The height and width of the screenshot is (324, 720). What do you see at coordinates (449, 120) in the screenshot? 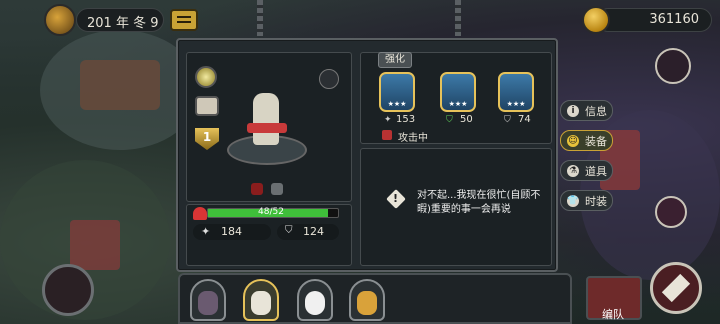
I see `card2-defense-icon: ⛉` at bounding box center [449, 120].